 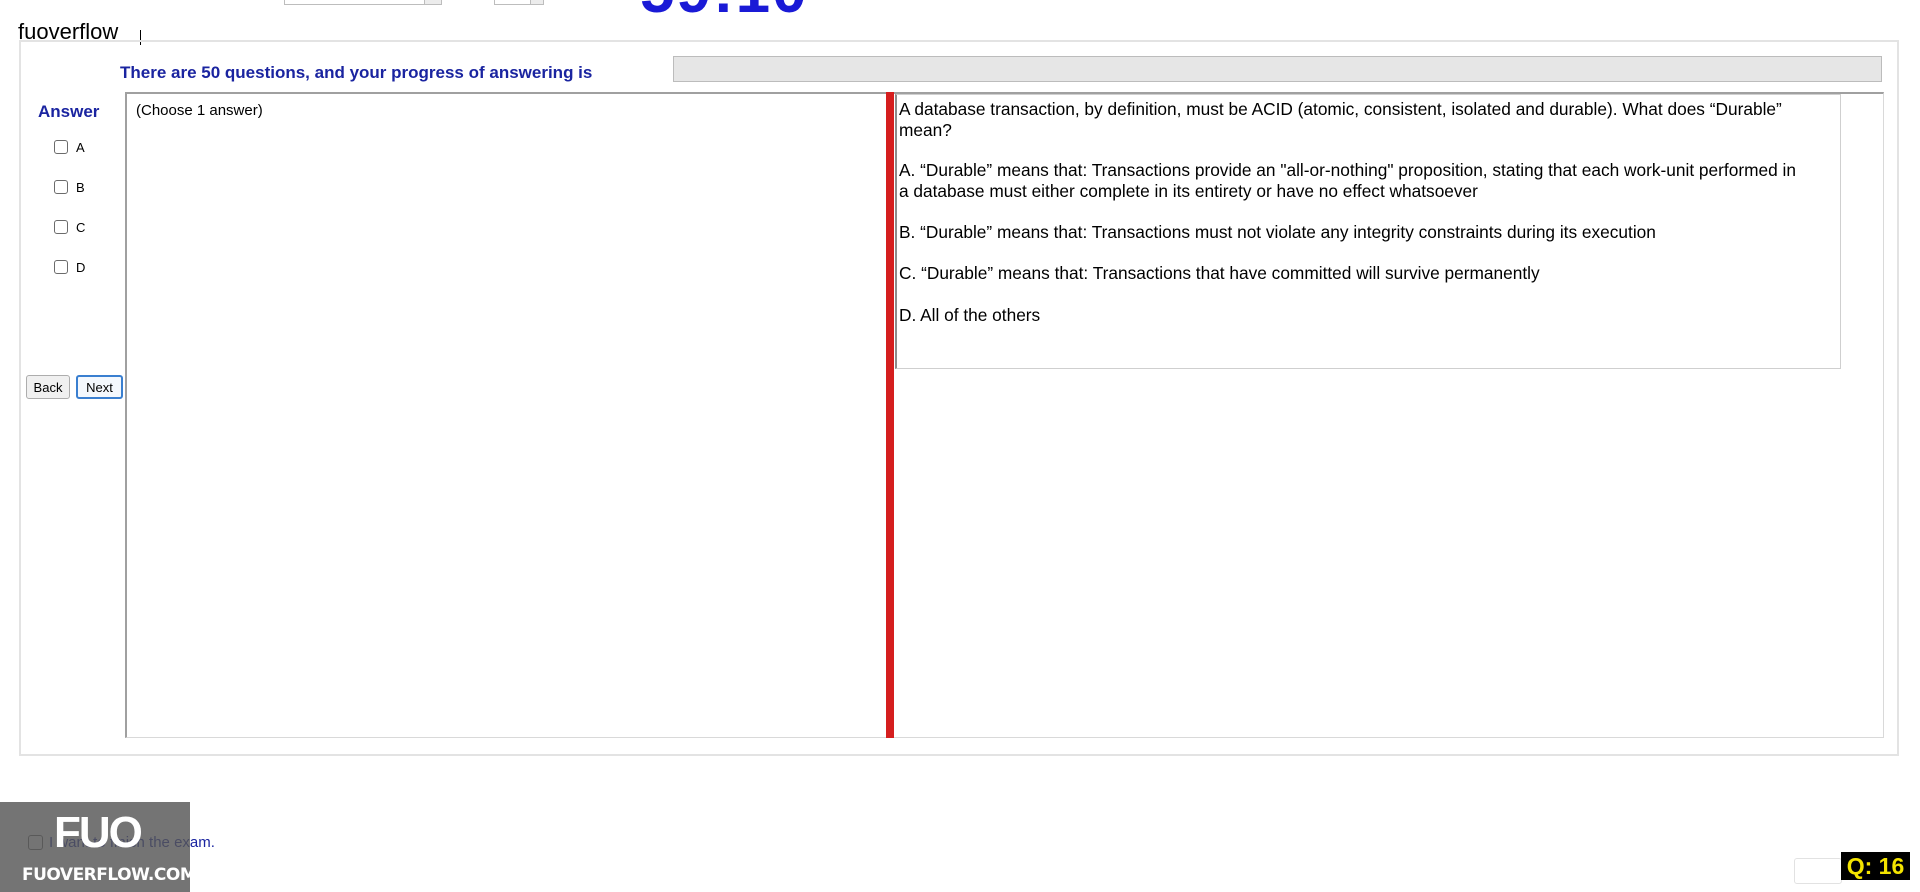 I want to click on bottom-field, so click(x=1818, y=871).